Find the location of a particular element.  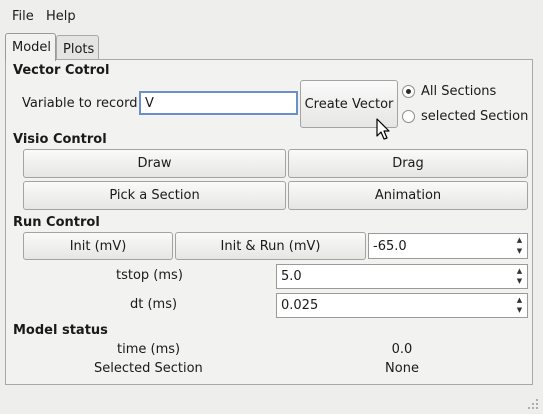

run-control-title: Run Control is located at coordinates (56, 222).